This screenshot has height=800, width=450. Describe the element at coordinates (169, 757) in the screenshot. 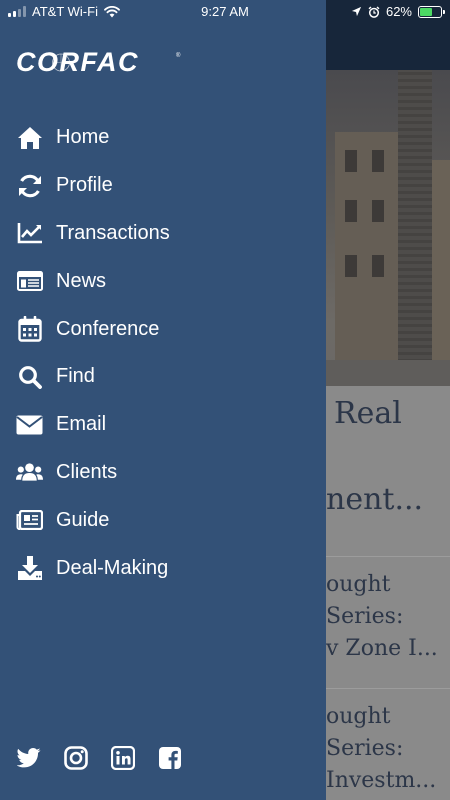

I see `facebook-icon` at that location.